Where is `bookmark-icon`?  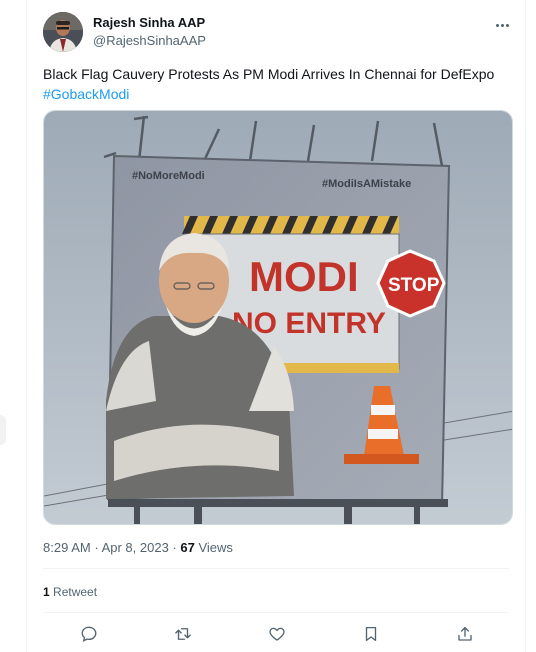
bookmark-icon is located at coordinates (371, 634).